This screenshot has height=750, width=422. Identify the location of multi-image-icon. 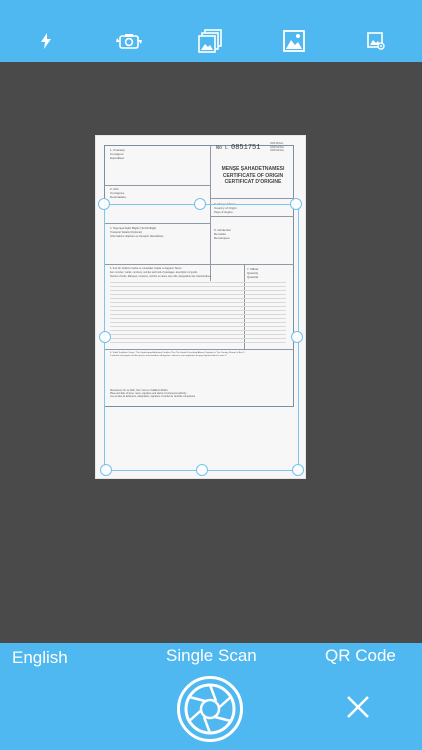
(210, 41).